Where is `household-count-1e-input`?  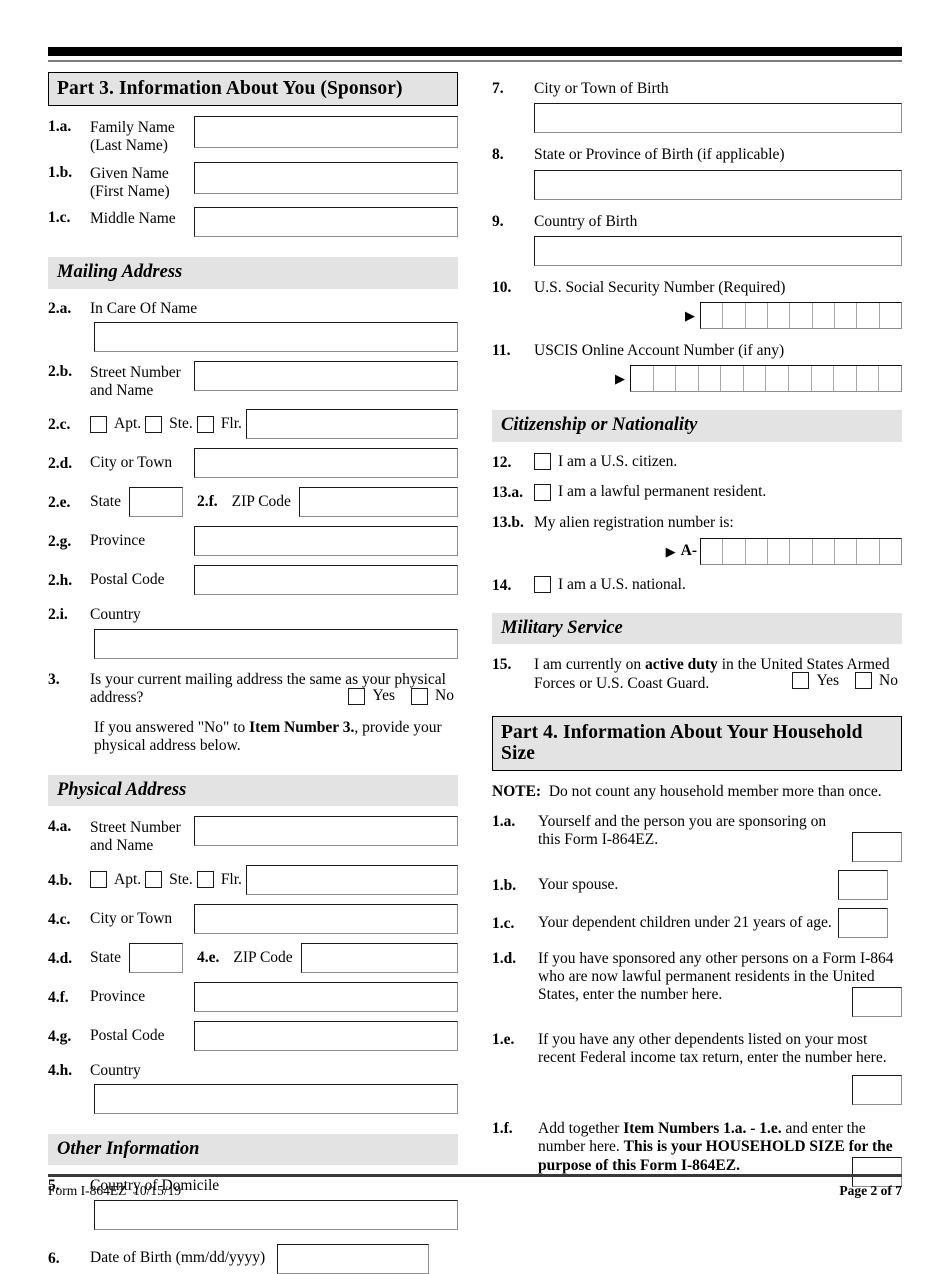 household-count-1e-input is located at coordinates (877, 1090).